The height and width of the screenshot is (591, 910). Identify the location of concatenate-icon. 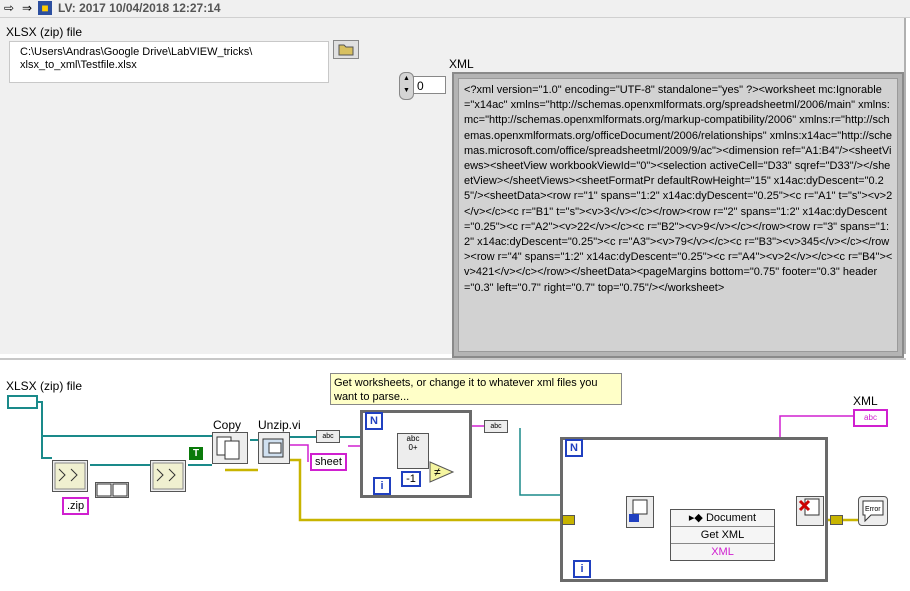
(112, 490).